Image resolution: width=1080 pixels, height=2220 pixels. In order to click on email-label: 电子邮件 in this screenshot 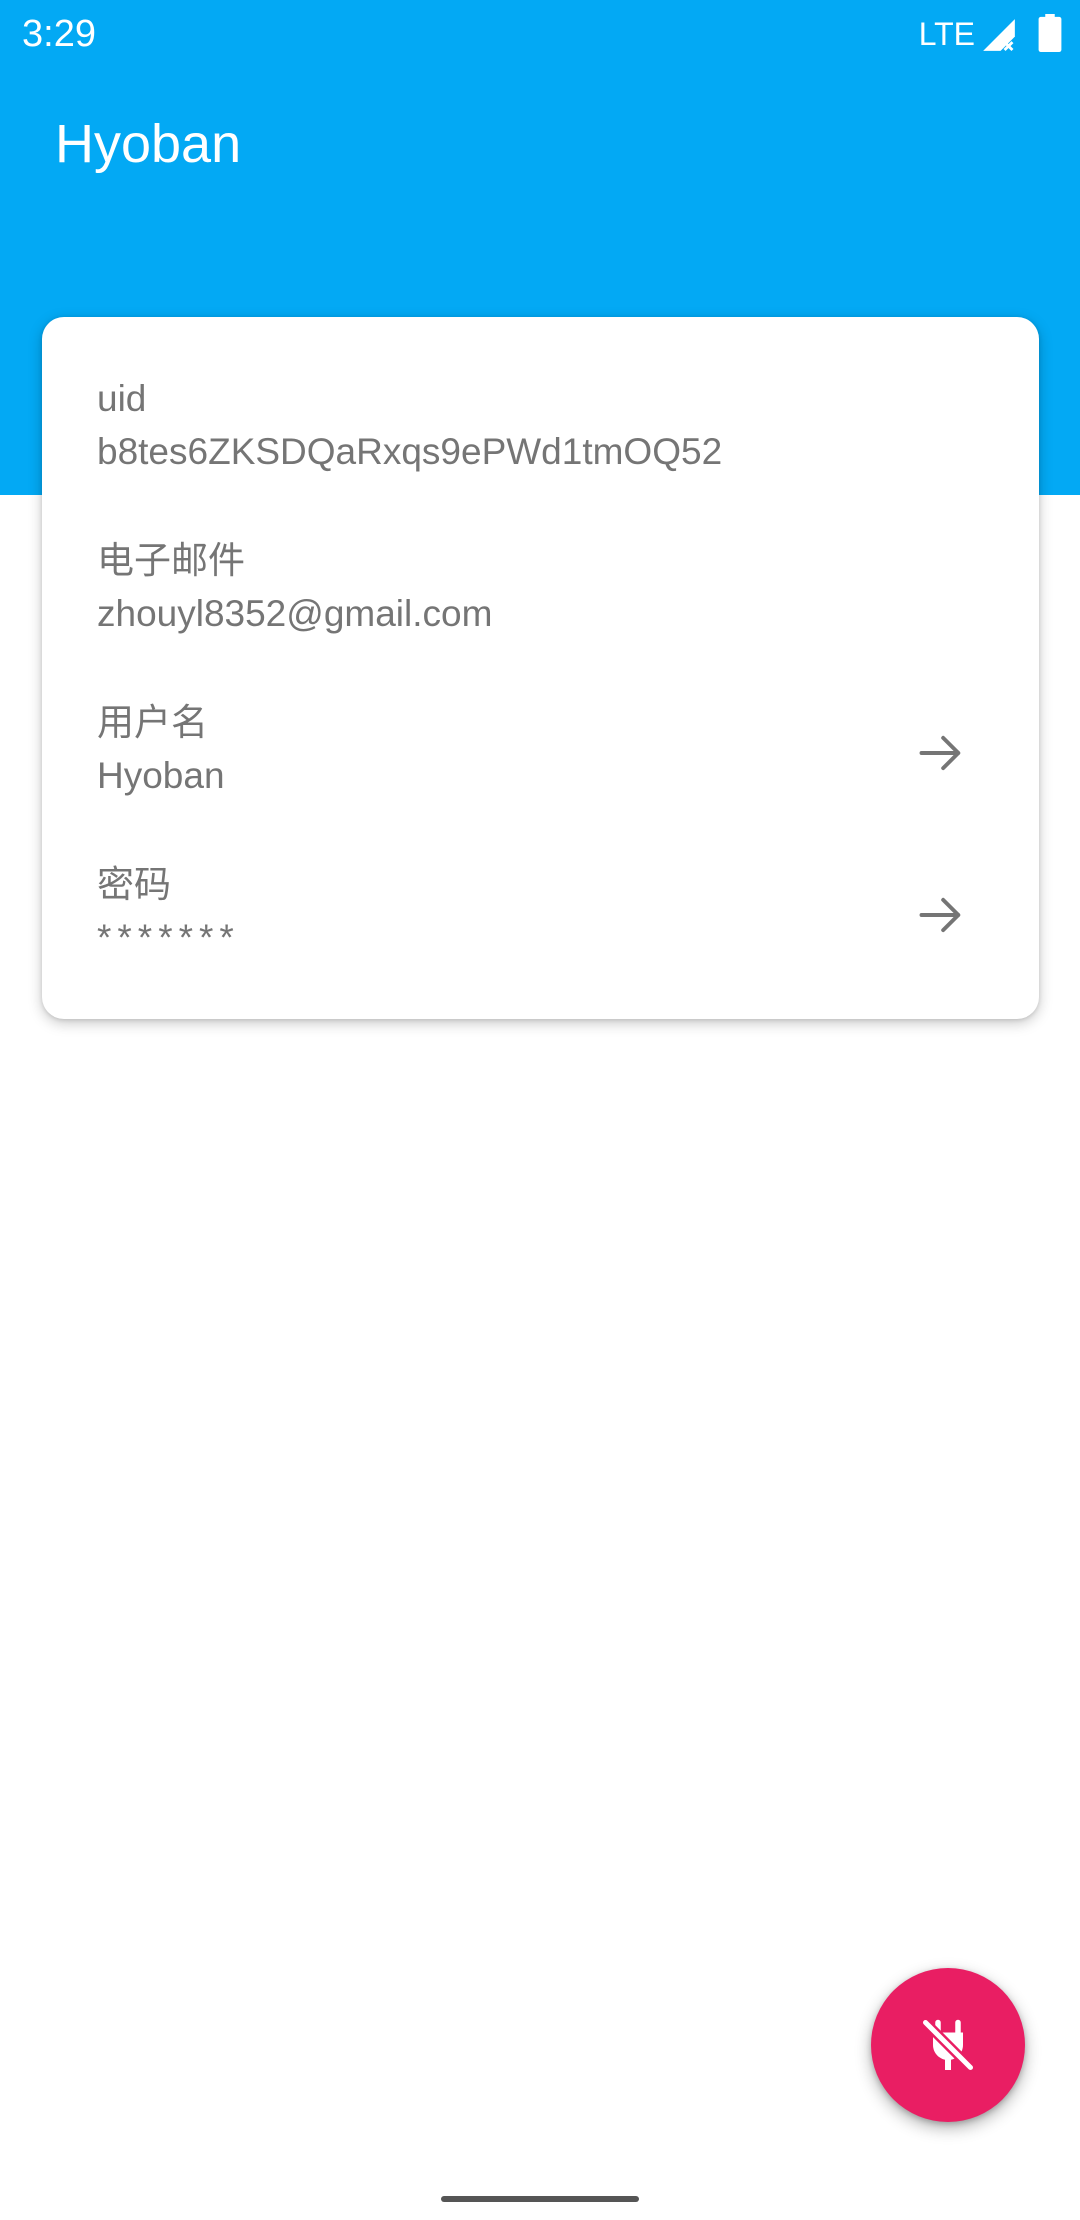, I will do `click(171, 560)`.